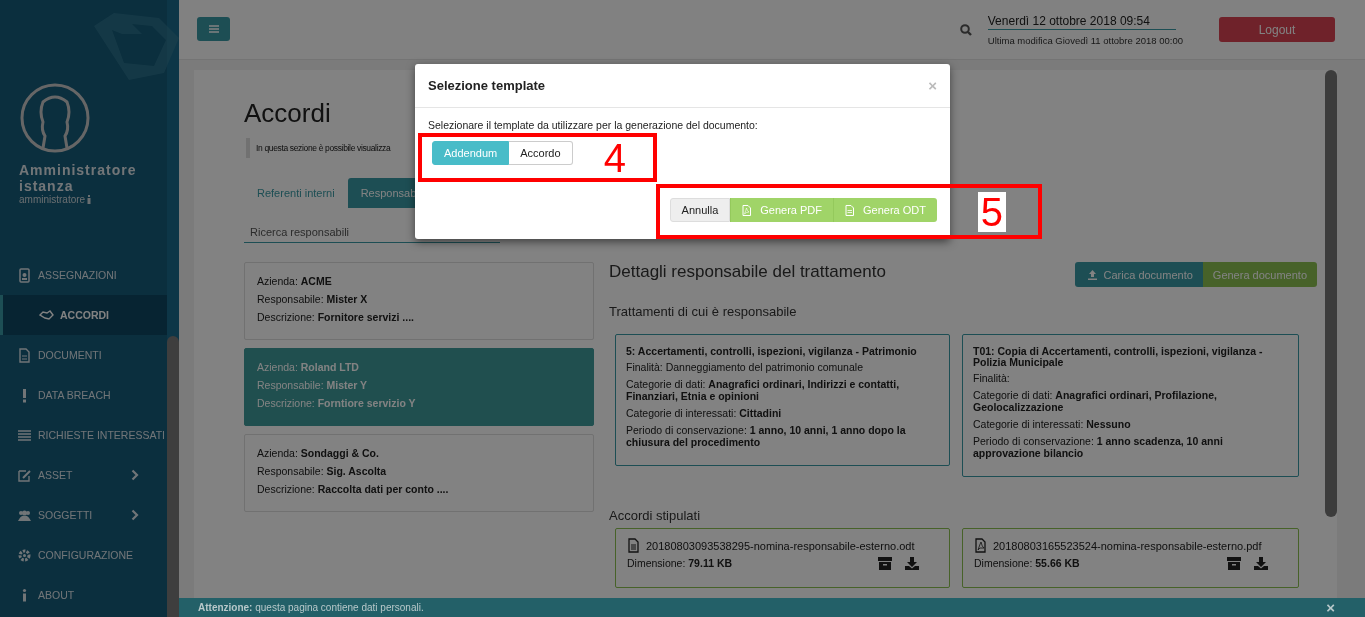  I want to click on generate-button: Genera PDF, so click(782, 210).